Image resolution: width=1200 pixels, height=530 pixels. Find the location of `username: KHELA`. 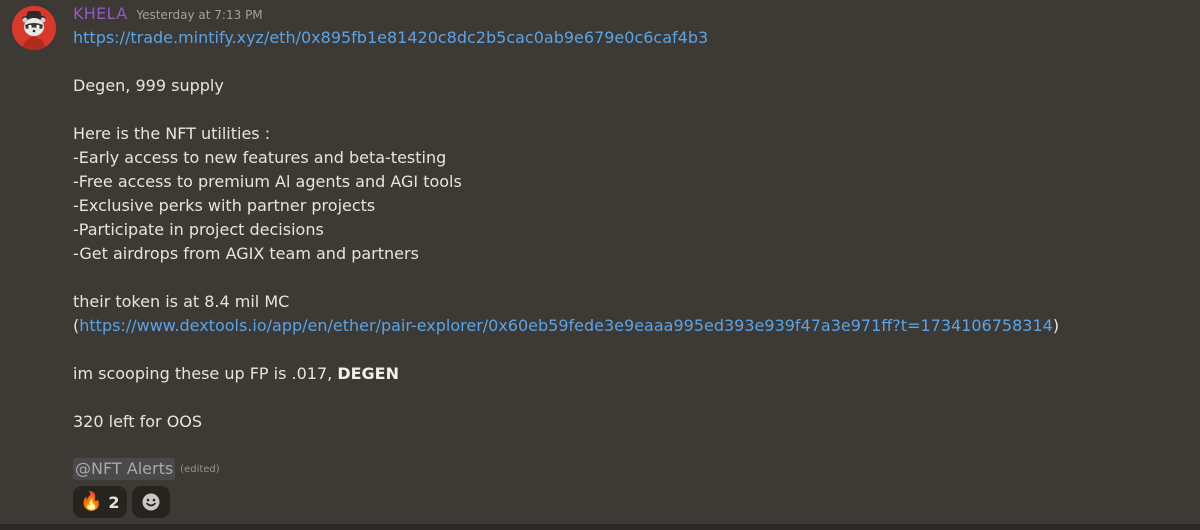

username: KHELA is located at coordinates (100, 13).